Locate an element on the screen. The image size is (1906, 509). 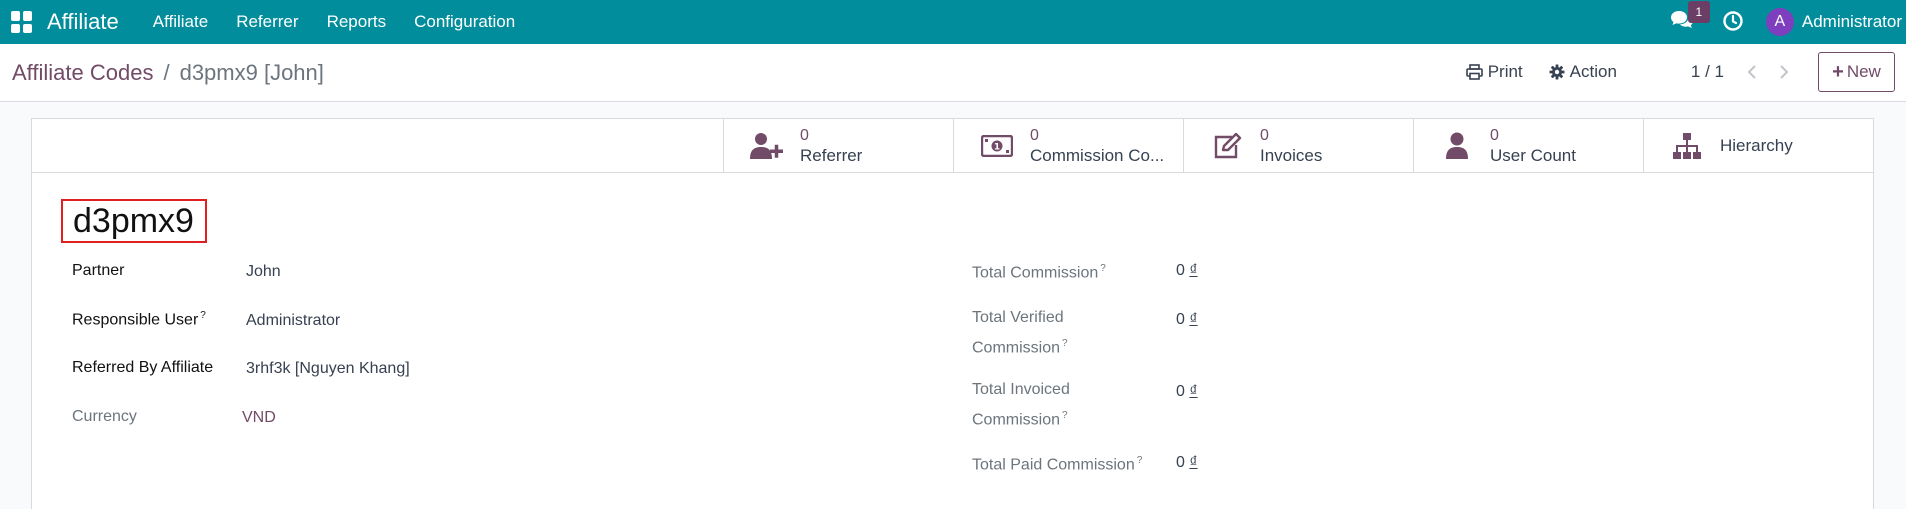
total-invoiced-commission-label: Total Invoiced Commission? is located at coordinates (1021, 405).